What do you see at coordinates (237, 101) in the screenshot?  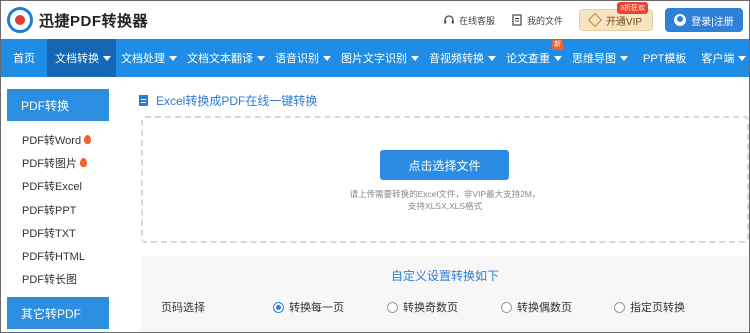 I see `page-title-text: Excel转换成PDF在线一键转换` at bounding box center [237, 101].